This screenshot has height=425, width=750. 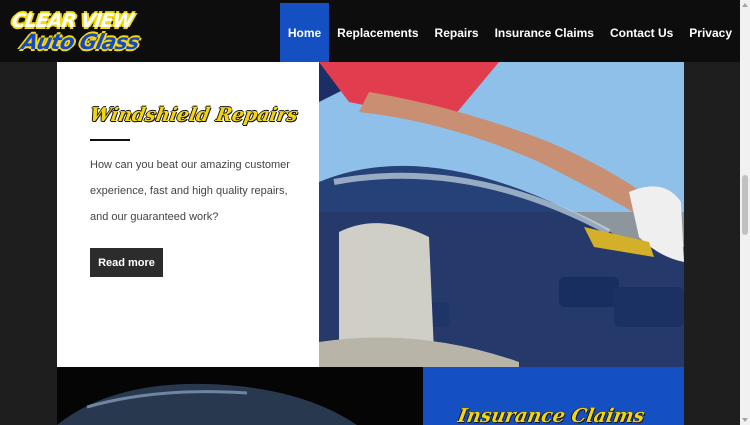 I want to click on scroll-up-arrow-icon, so click(x=745, y=5).